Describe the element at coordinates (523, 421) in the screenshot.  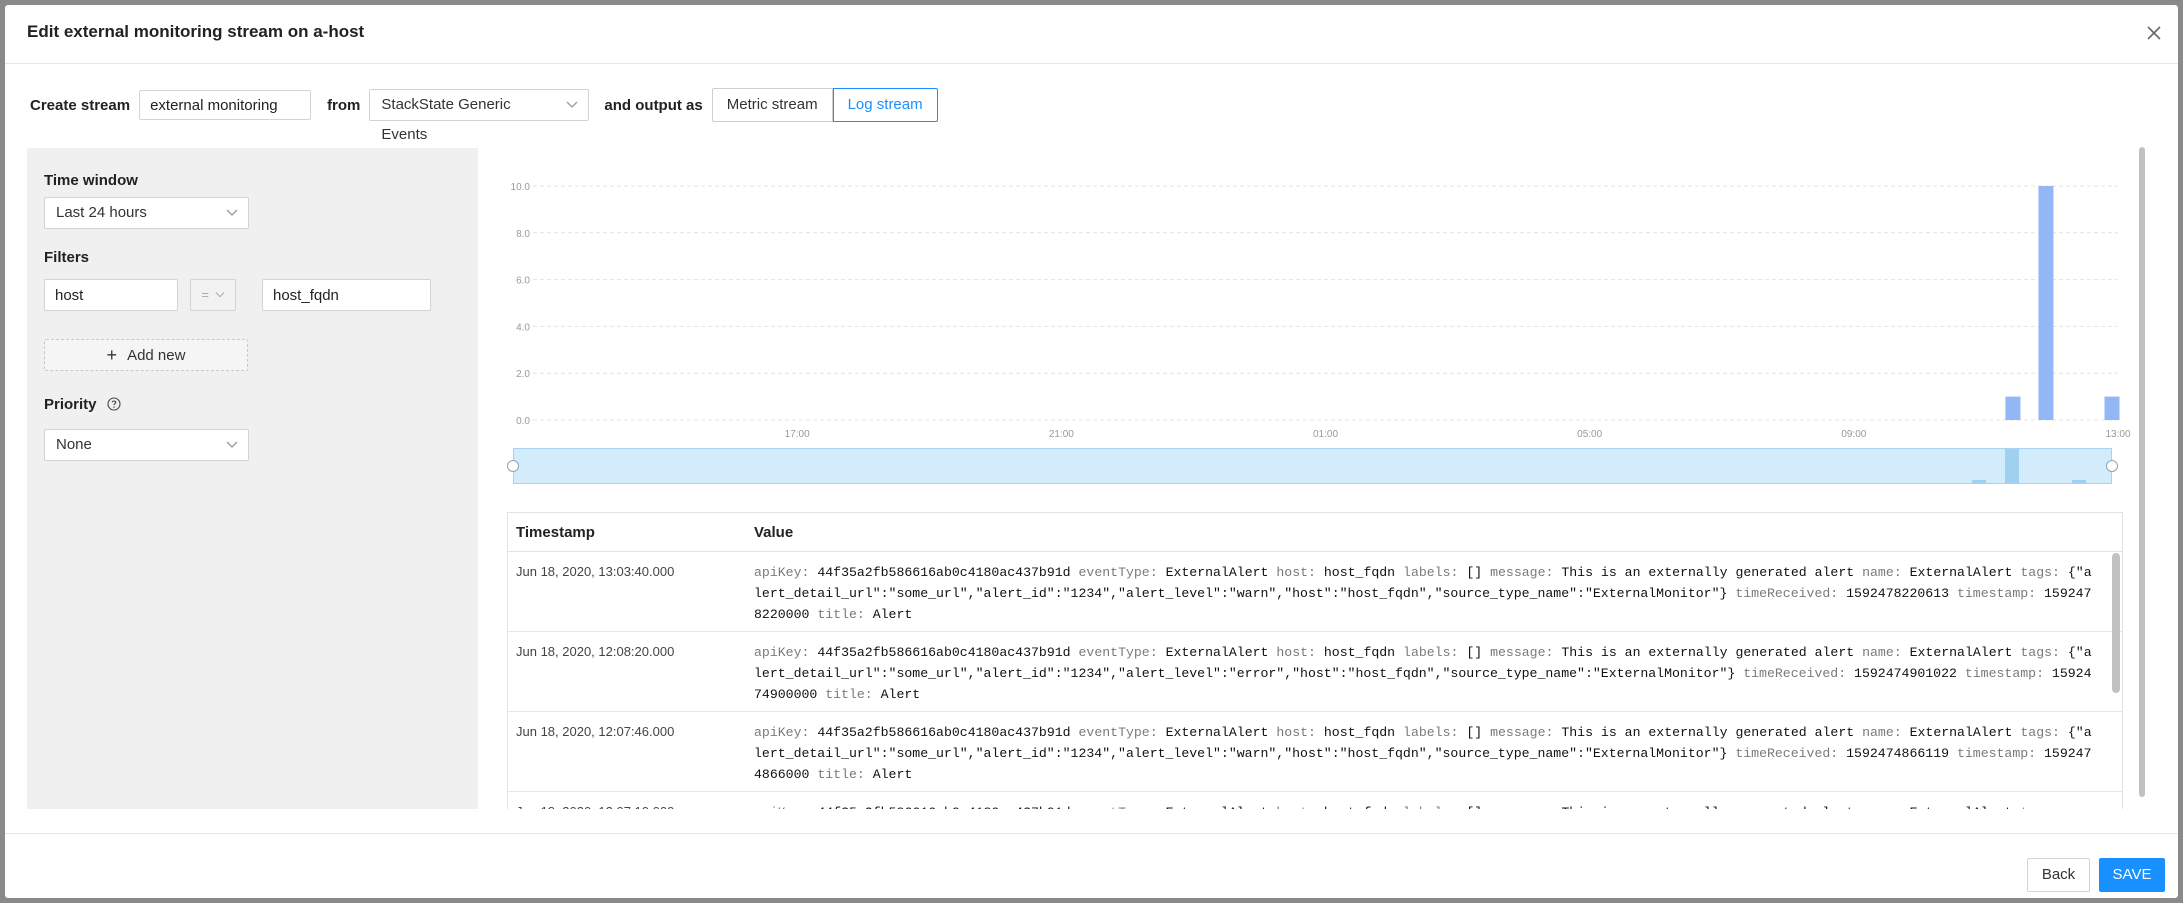
I see `y-tick-label: 0.0` at that location.